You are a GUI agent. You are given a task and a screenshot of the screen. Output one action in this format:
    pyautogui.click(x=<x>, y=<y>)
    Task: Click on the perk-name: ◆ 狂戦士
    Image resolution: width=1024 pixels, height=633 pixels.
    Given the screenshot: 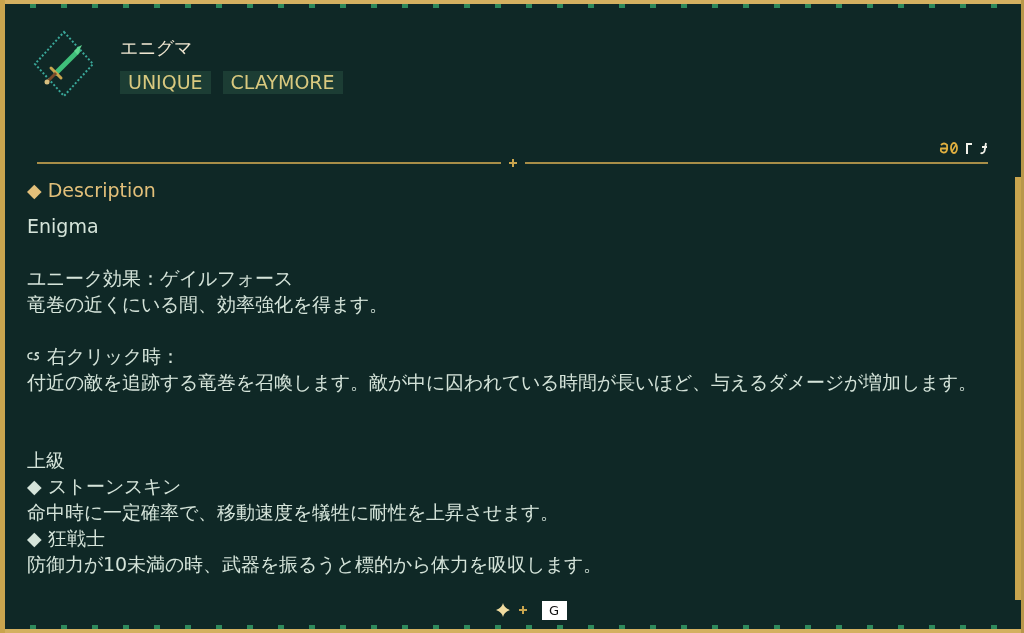 What is the action you would take?
    pyautogui.click(x=66, y=538)
    